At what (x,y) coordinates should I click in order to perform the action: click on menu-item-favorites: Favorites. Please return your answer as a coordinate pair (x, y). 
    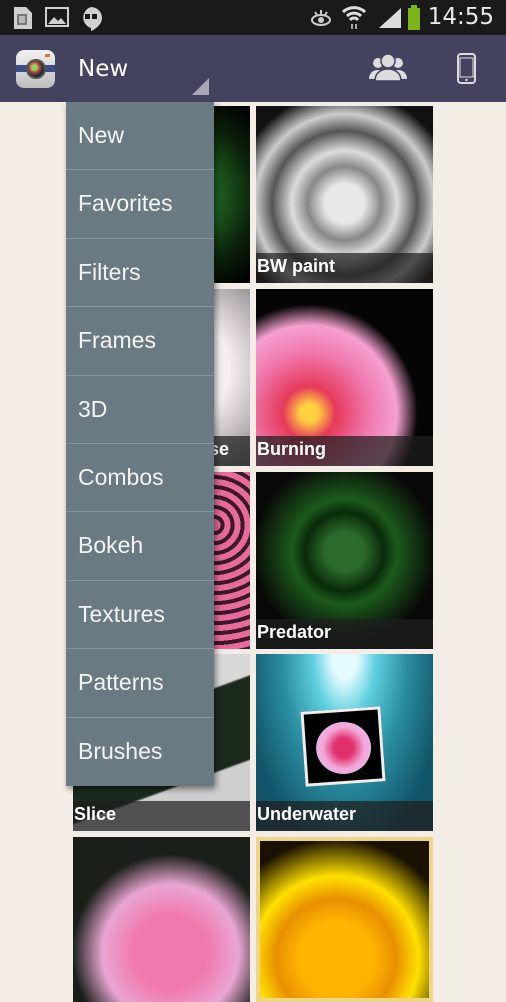
    Looking at the image, I should click on (140, 204).